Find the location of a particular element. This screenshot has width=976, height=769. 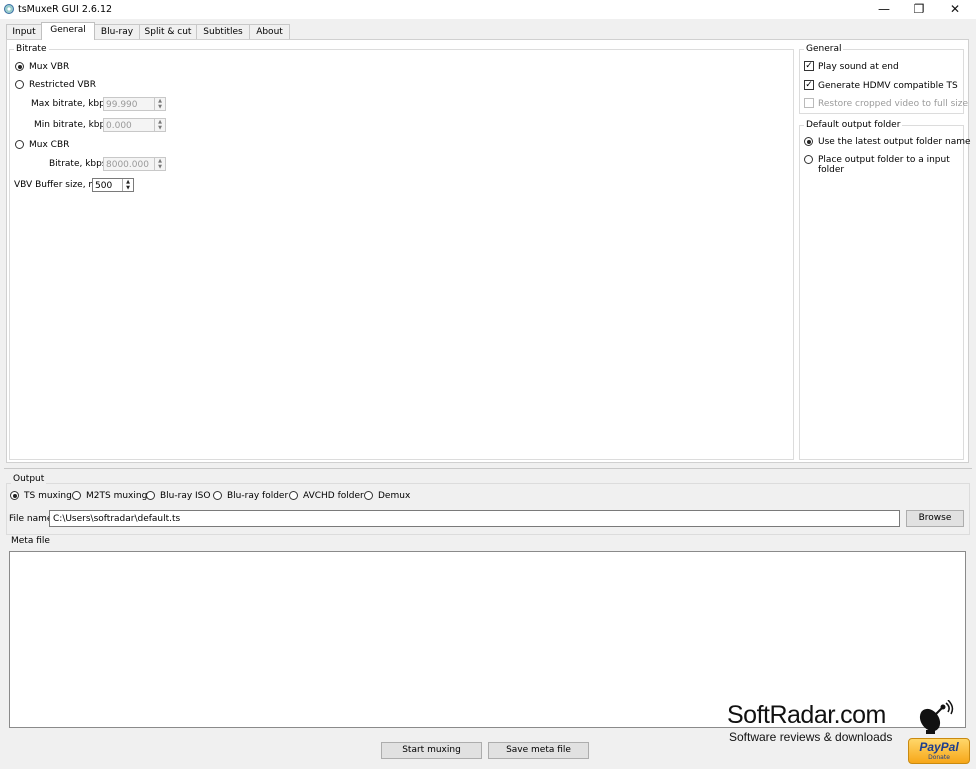

max-bitrate-spinbox: 99.990 ▲ ▼ is located at coordinates (134, 104).